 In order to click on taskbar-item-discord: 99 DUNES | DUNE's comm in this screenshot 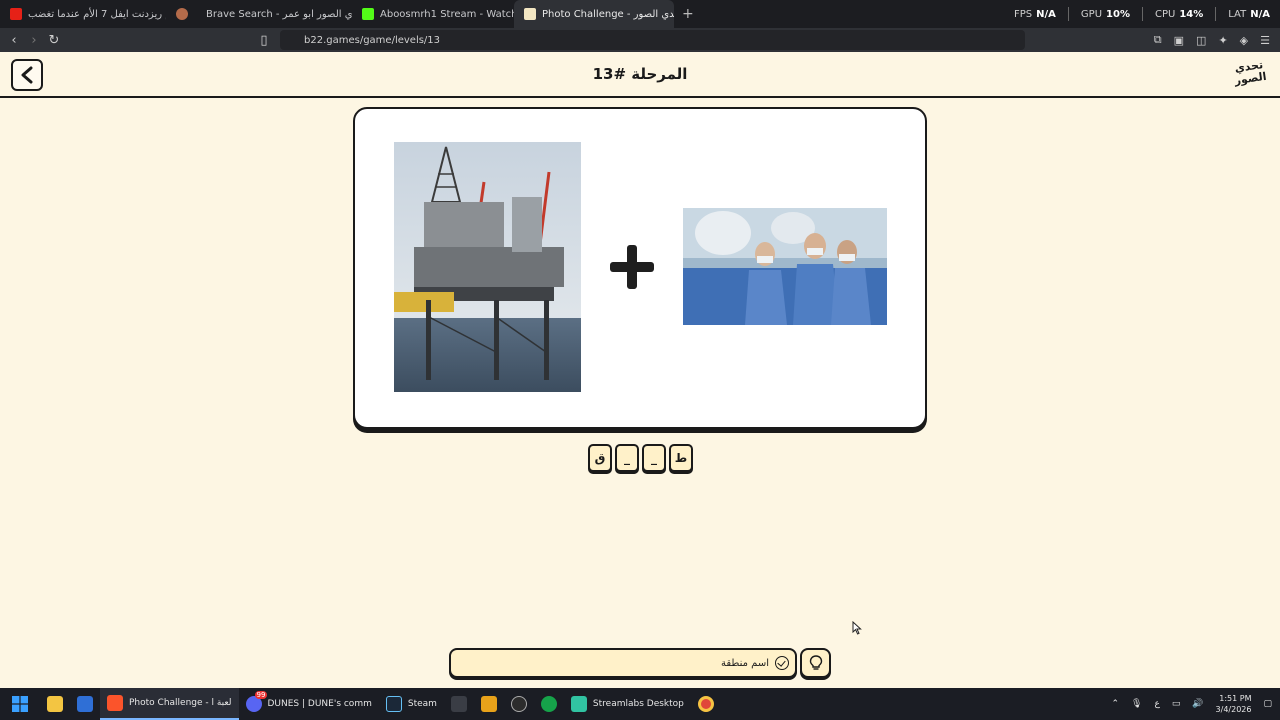, I will do `click(309, 704)`.